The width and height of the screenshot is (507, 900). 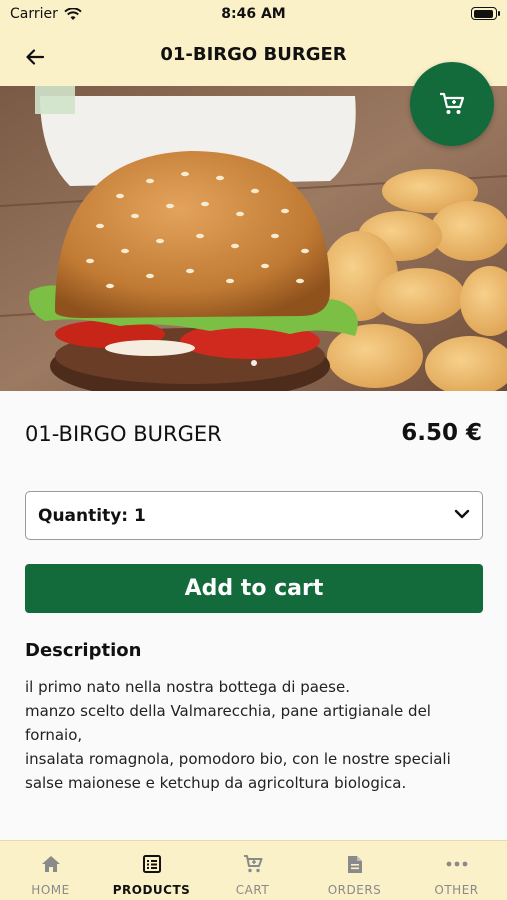 I want to click on tab-label: HOME, so click(x=50, y=890).